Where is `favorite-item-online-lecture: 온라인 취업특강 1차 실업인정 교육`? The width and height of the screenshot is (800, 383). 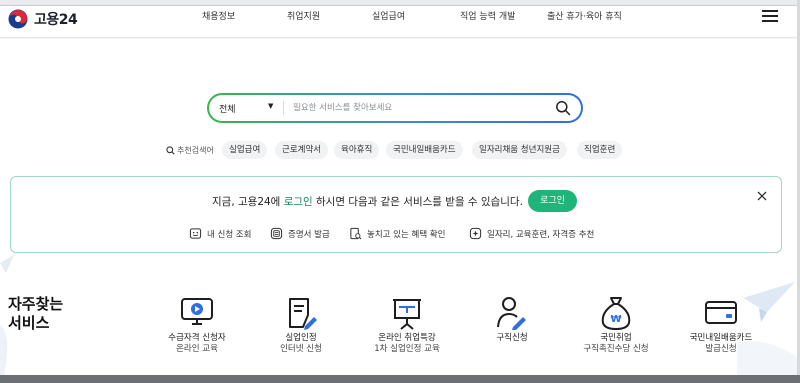 favorite-item-online-lecture: 온라인 취업특강 1차 실업인정 교육 is located at coordinates (407, 325).